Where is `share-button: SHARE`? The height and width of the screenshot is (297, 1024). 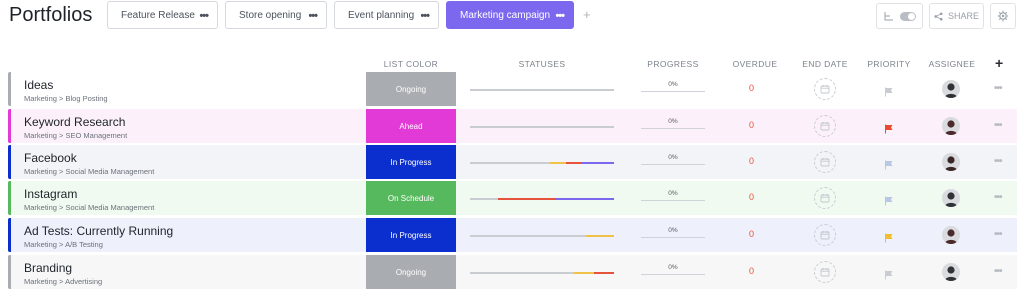 share-button: SHARE is located at coordinates (956, 16).